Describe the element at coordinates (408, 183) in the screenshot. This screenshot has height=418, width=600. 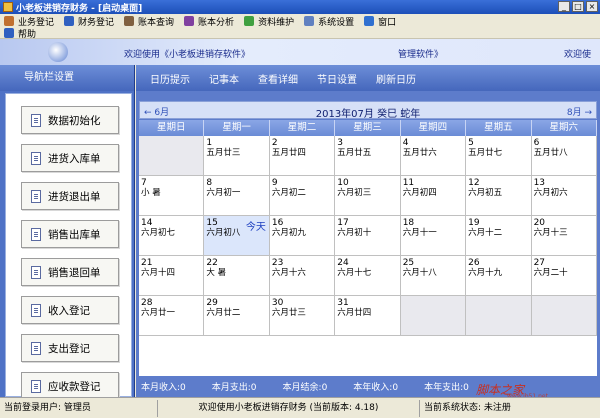
I see `day-number: 11` at that location.